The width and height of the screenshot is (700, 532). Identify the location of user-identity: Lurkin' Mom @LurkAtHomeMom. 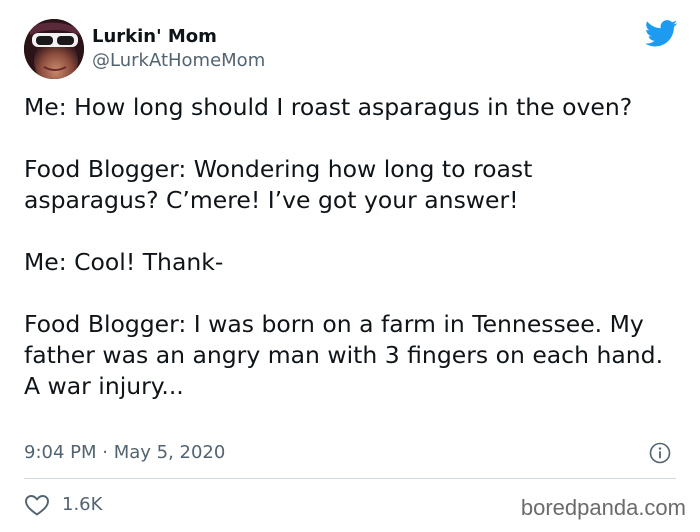
(178, 49).